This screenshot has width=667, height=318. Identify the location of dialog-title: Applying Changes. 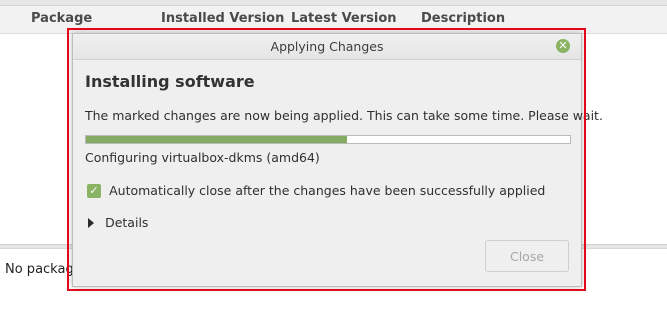
(327, 46).